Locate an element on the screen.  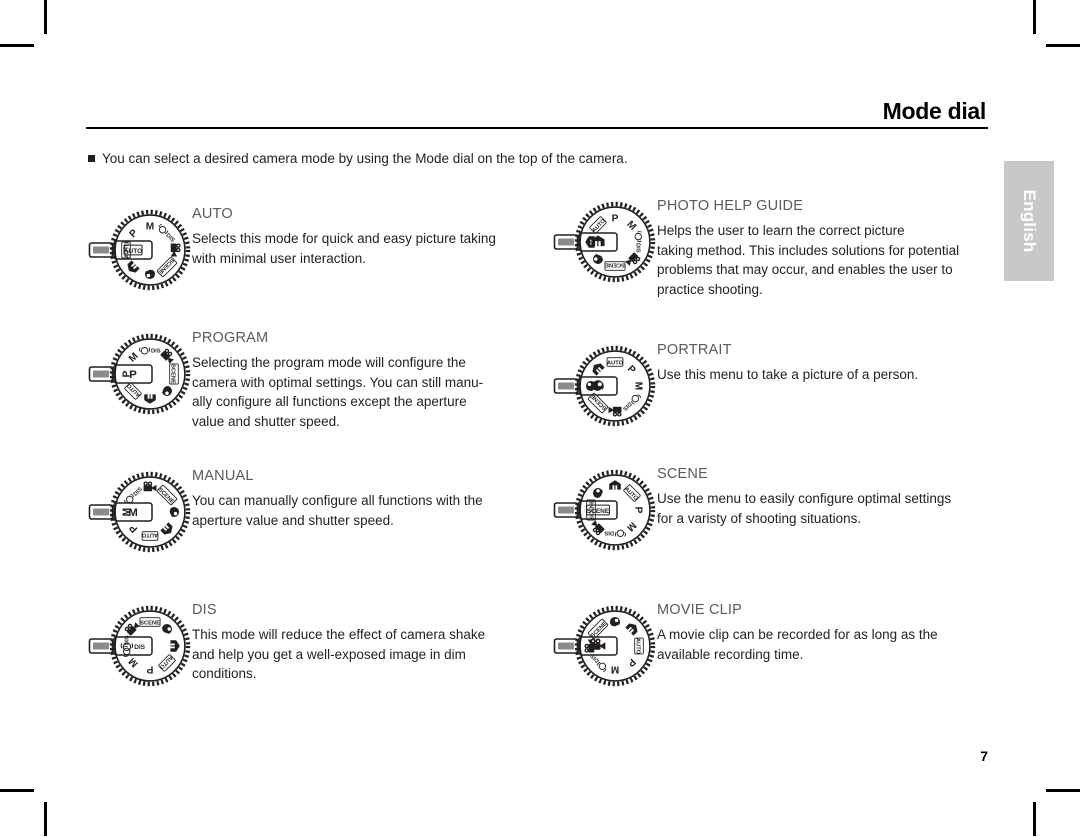
mode-body-line: conditions. is located at coordinates (224, 673).